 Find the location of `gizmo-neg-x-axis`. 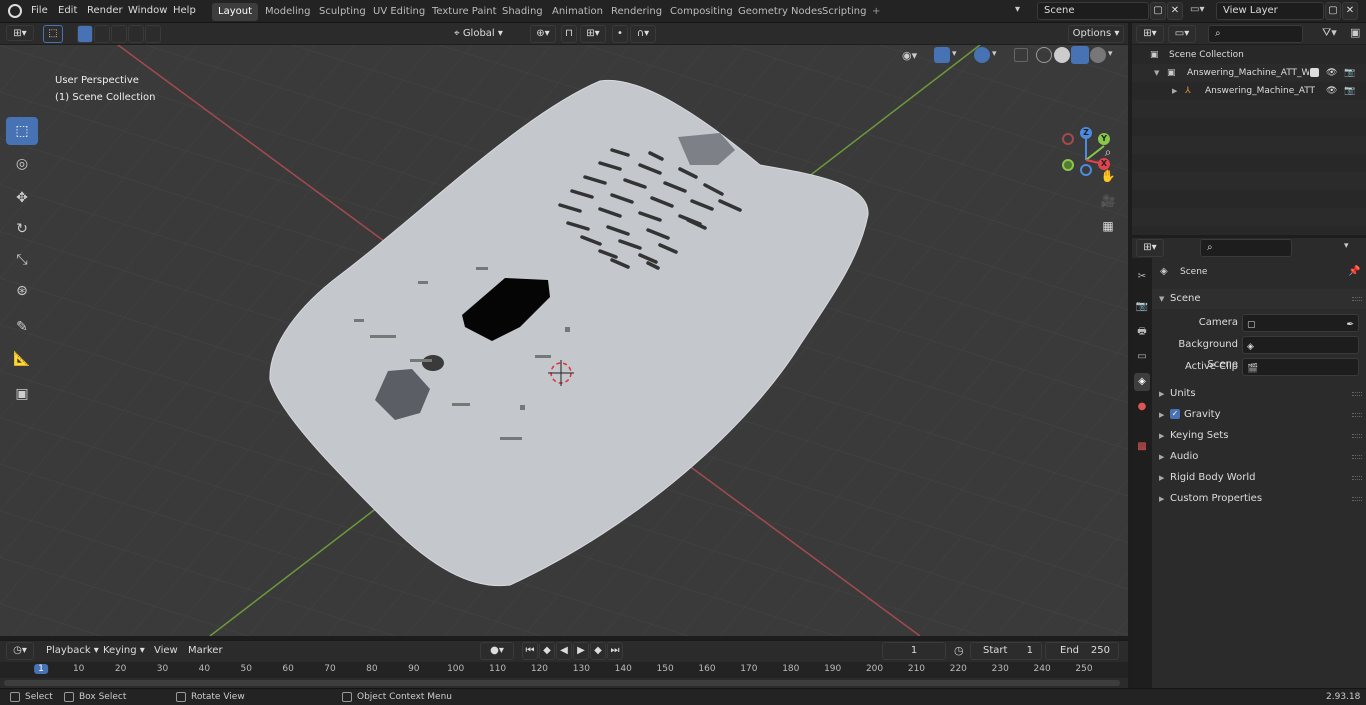

gizmo-neg-x-axis is located at coordinates (1068, 139).